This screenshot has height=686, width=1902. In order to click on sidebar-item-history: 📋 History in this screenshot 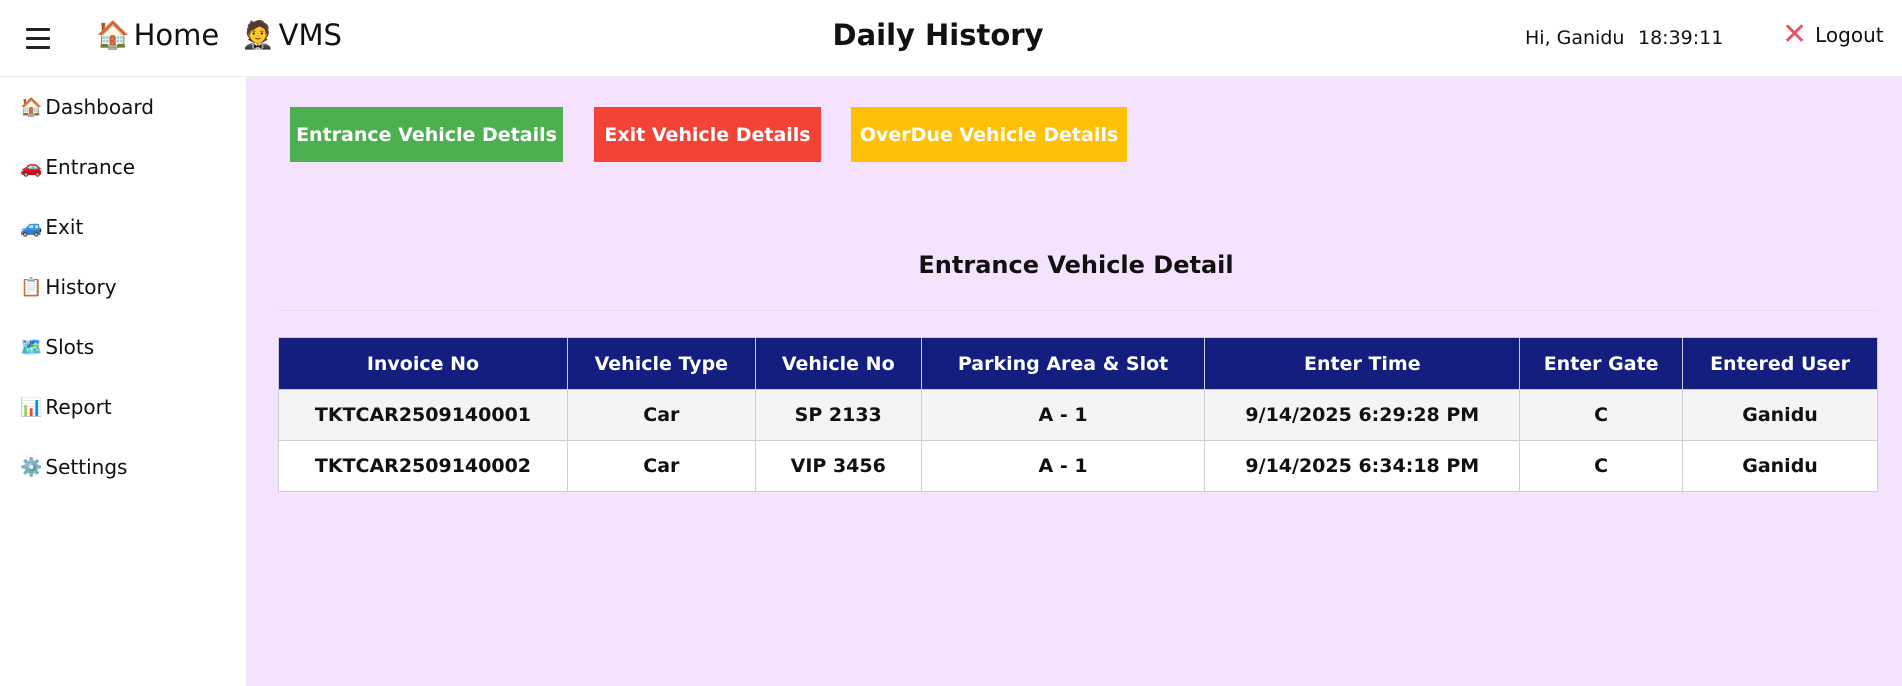, I will do `click(68, 287)`.